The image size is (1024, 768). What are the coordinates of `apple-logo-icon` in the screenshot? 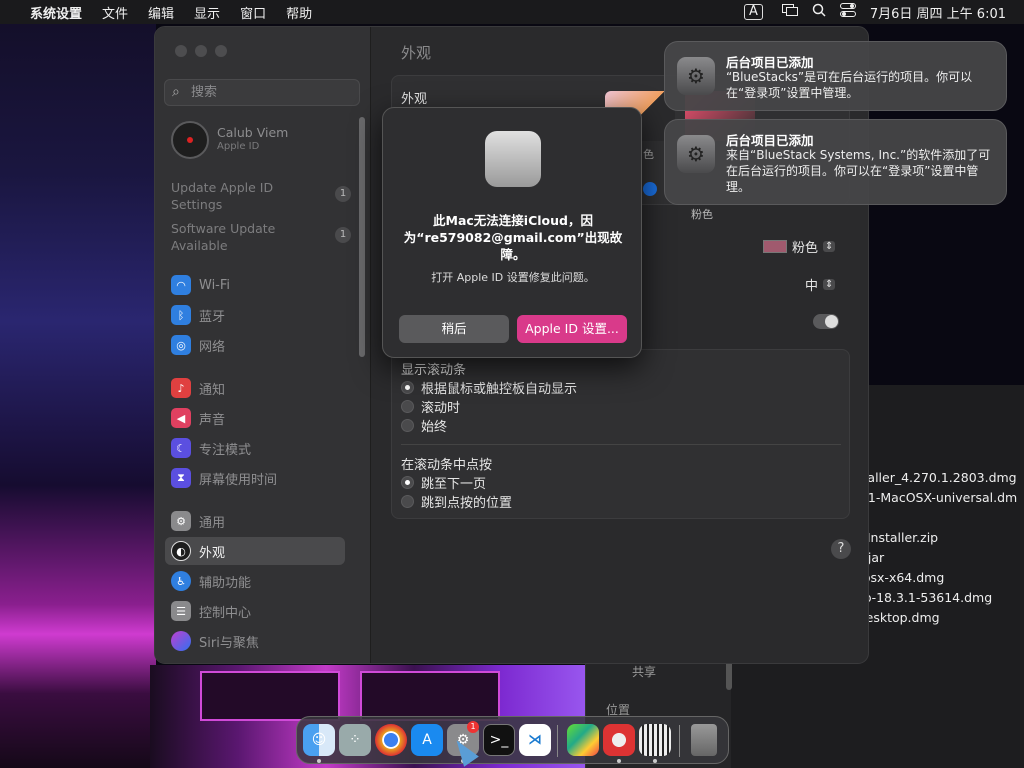 It's located at (513, 159).